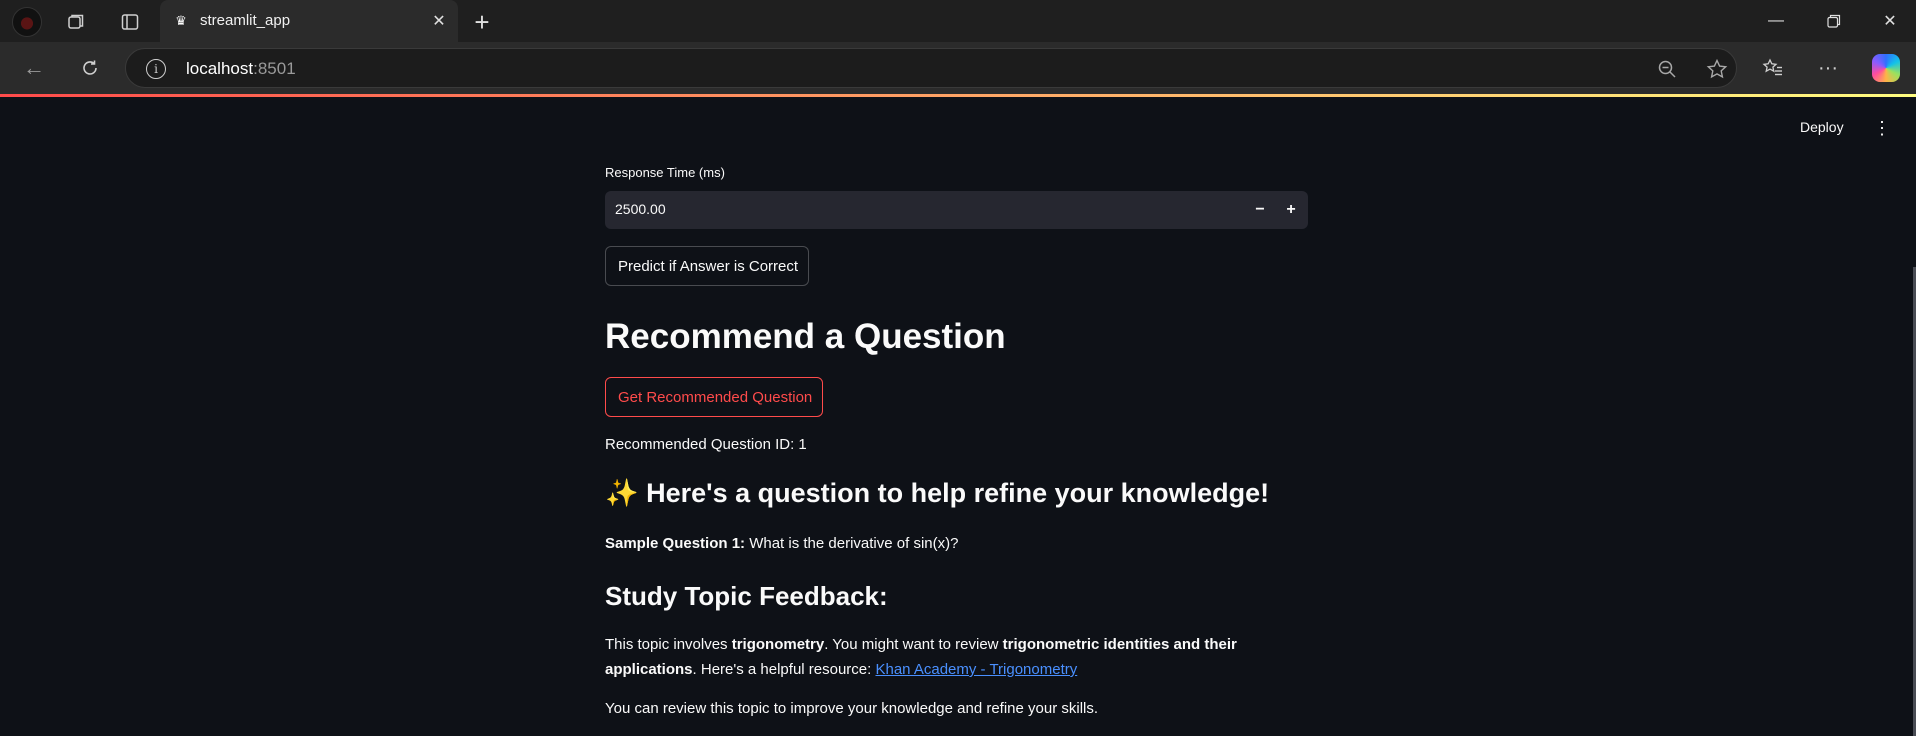 This screenshot has width=1916, height=736. What do you see at coordinates (714, 397) in the screenshot?
I see `get-recommended-question-button: Get Recommended Question` at bounding box center [714, 397].